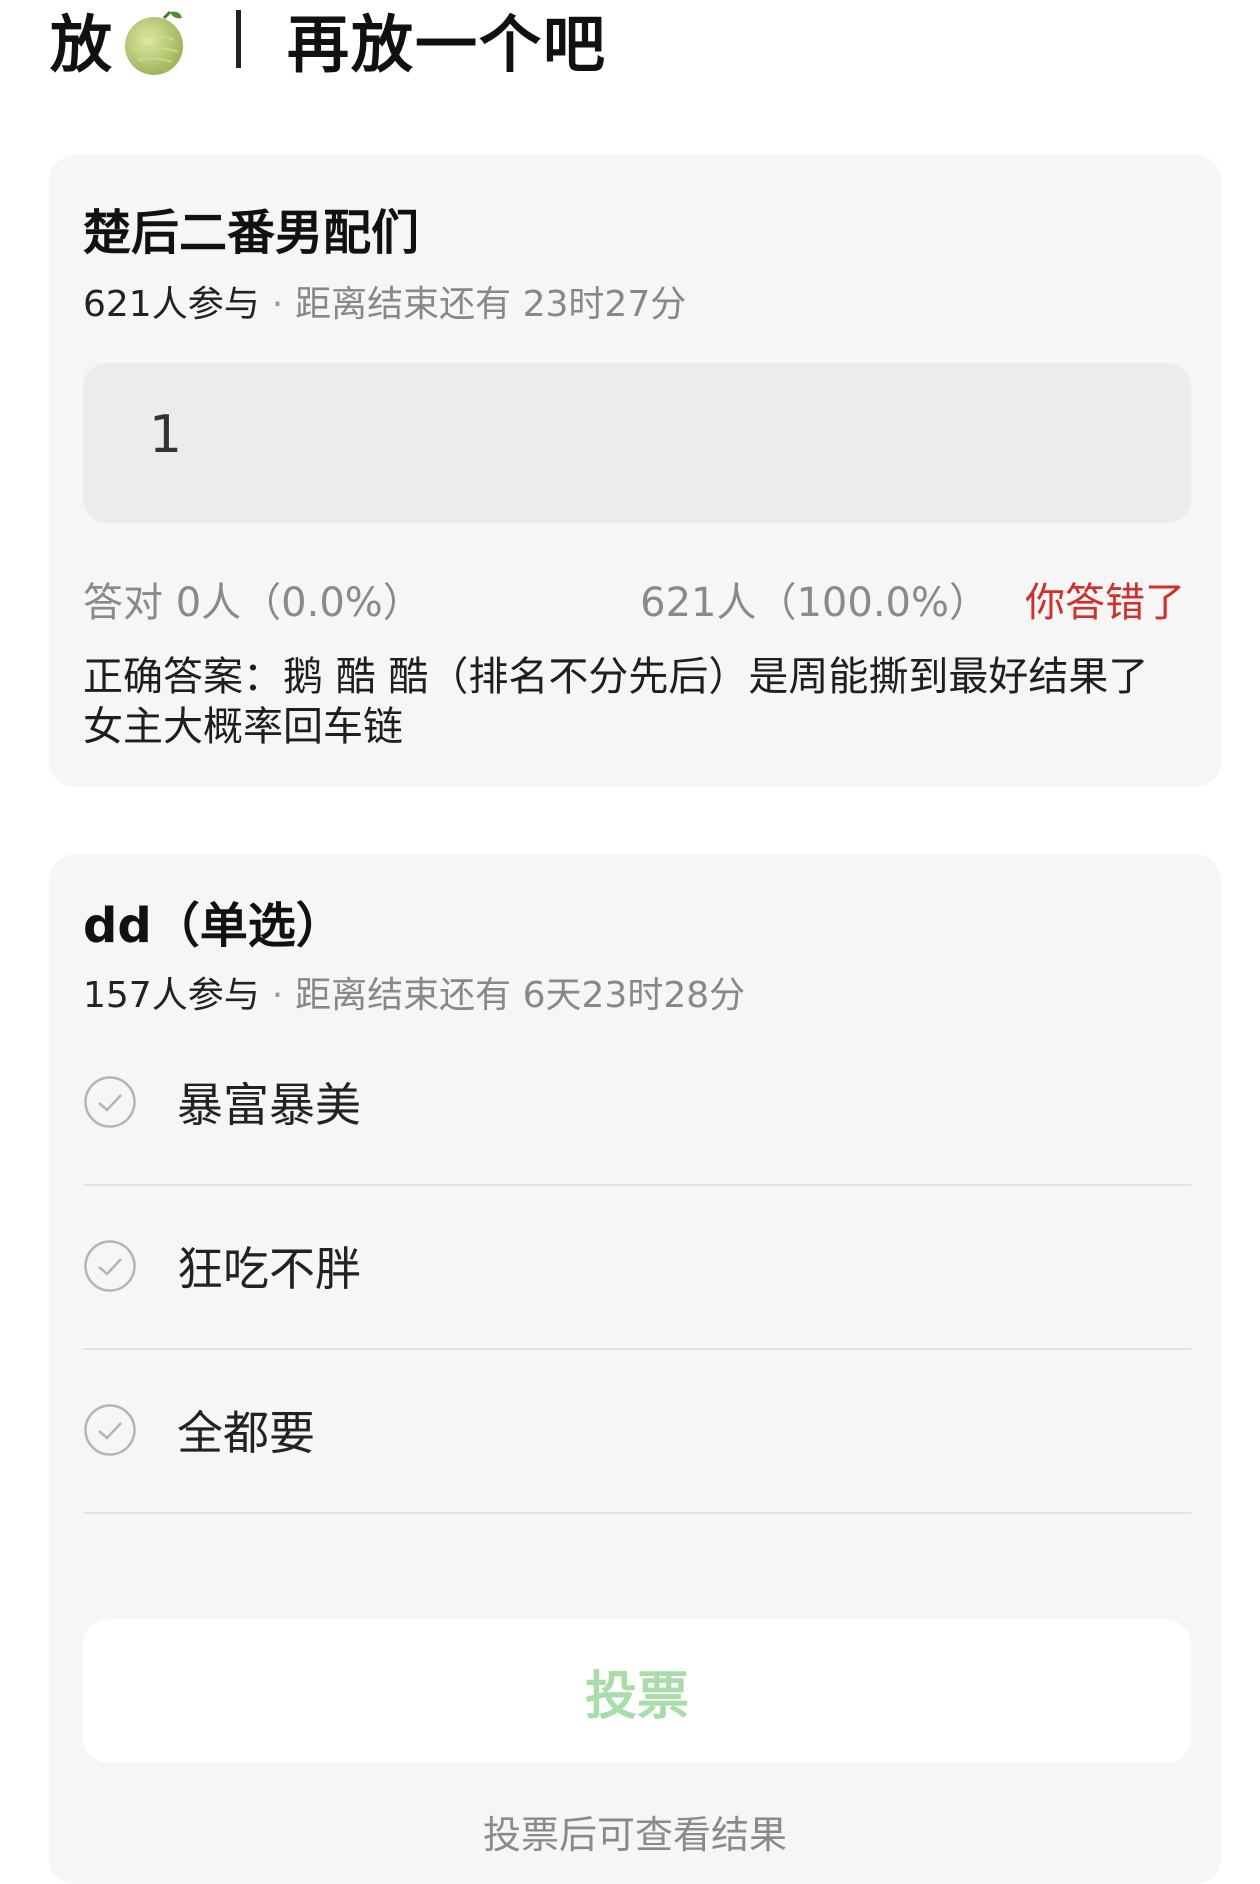  I want to click on answer-explanation: 正确答案：鹅 酷 酷（排名不分先后）是周能撕到最好结果了 女主大概率回车链, so click(616, 702).